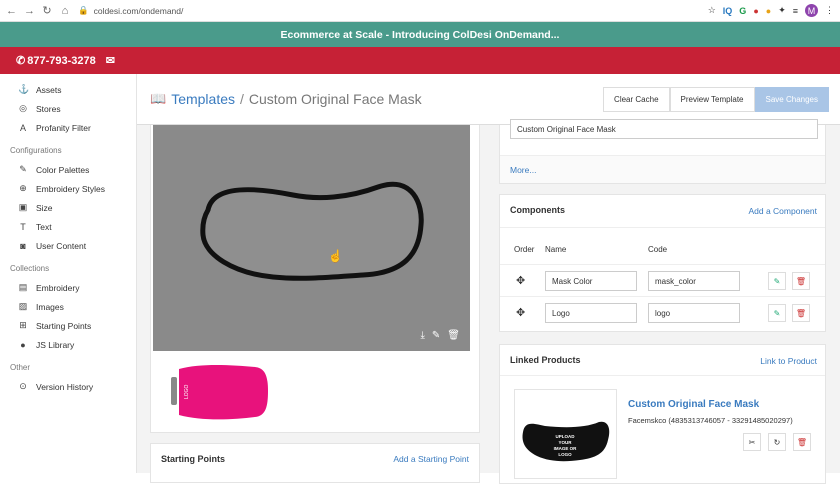  I want to click on history-icon: ⊙, so click(23, 386).